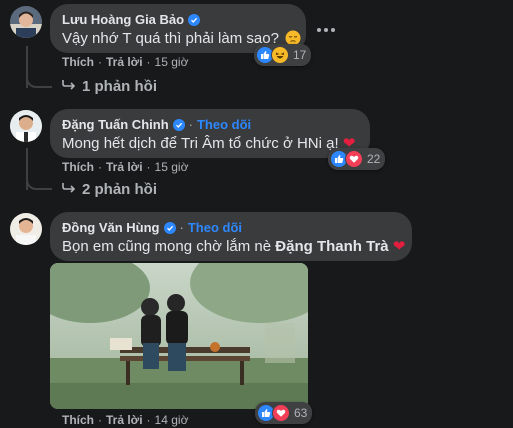 The width and height of the screenshot is (513, 428). Describe the element at coordinates (300, 55) in the screenshot. I see `reaction-count: 17` at that location.